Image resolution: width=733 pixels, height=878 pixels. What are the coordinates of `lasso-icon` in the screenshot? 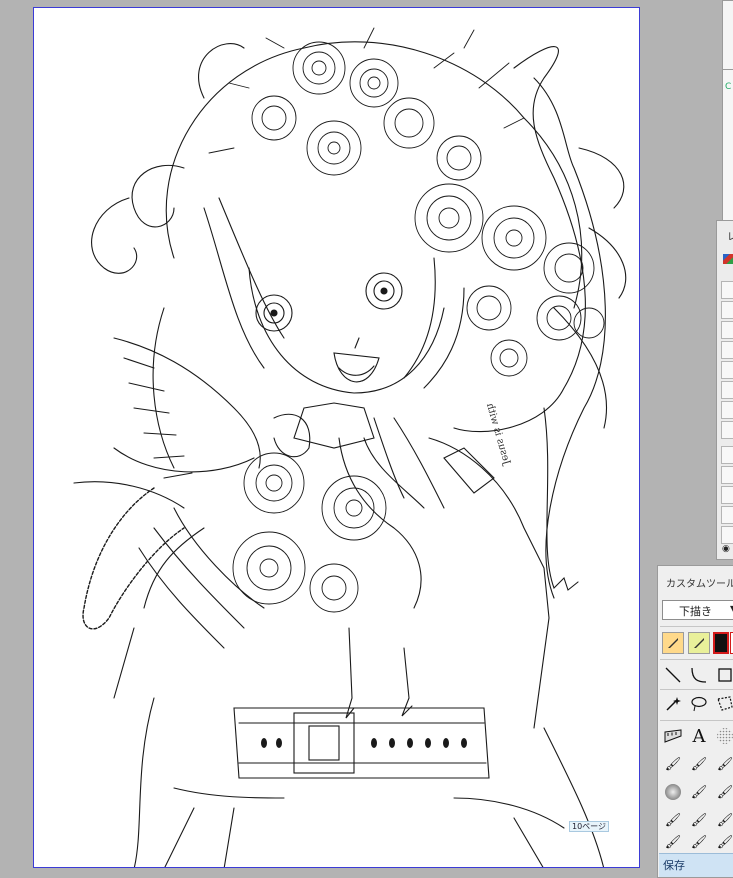 It's located at (699, 704).